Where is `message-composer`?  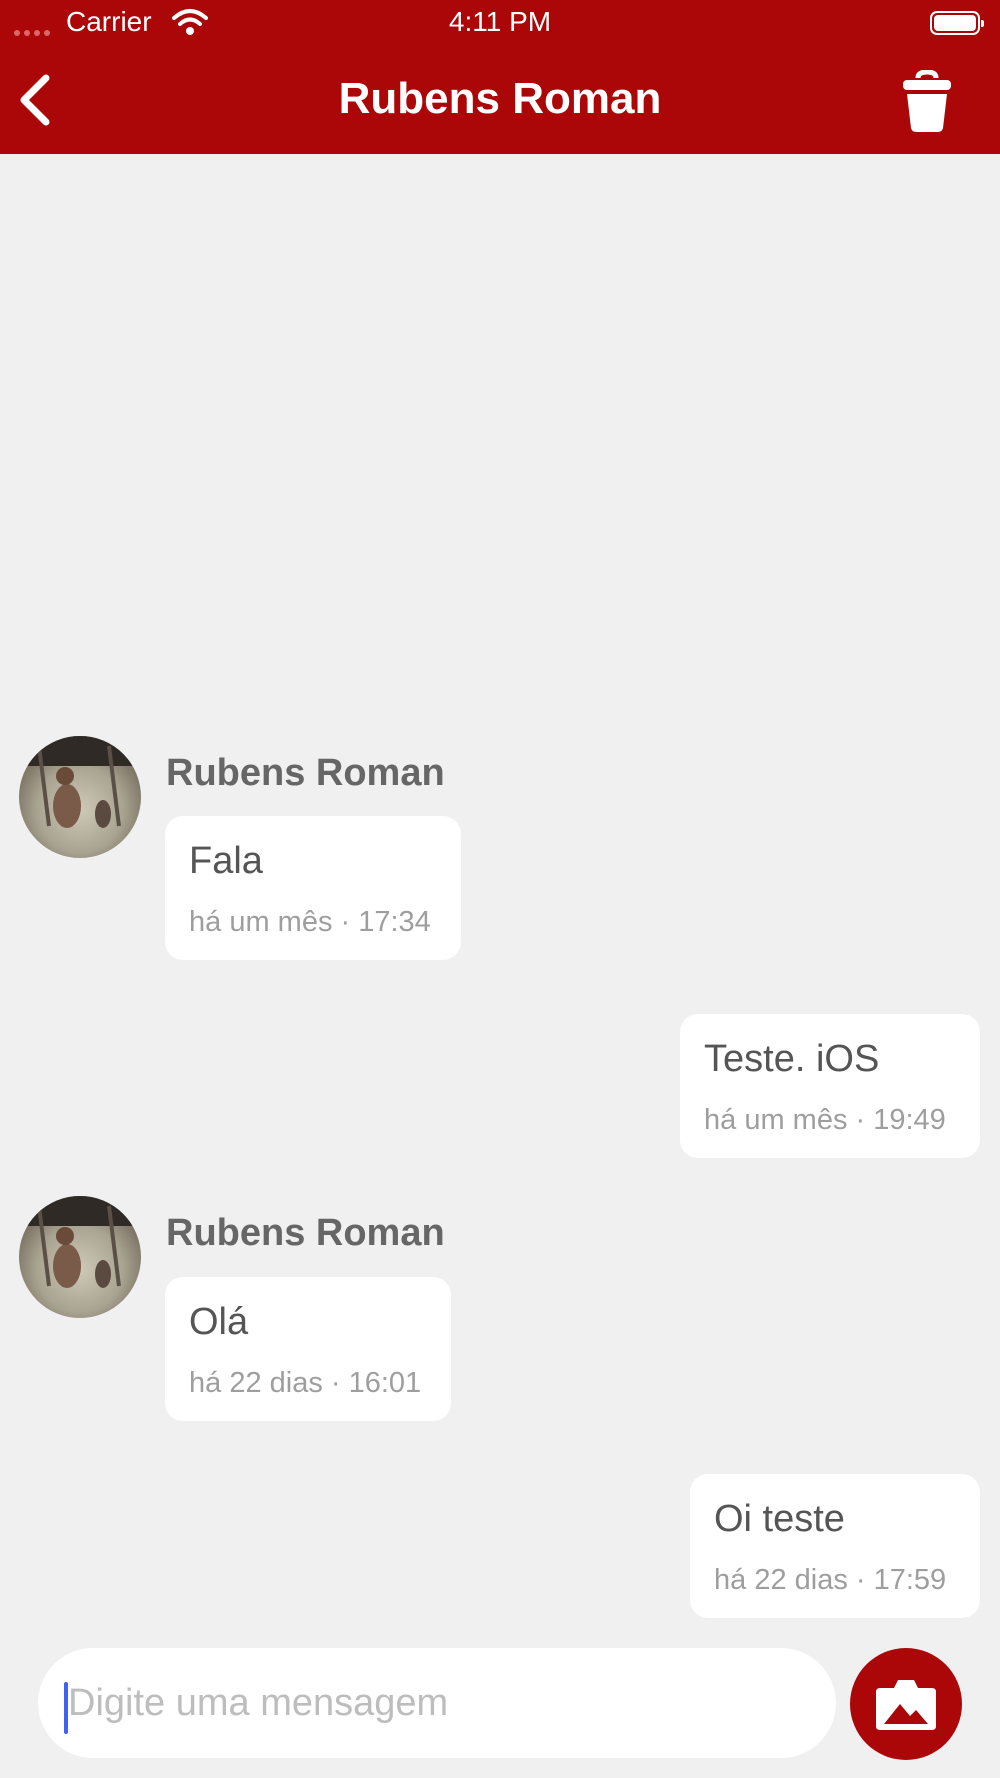 message-composer is located at coordinates (437, 1703).